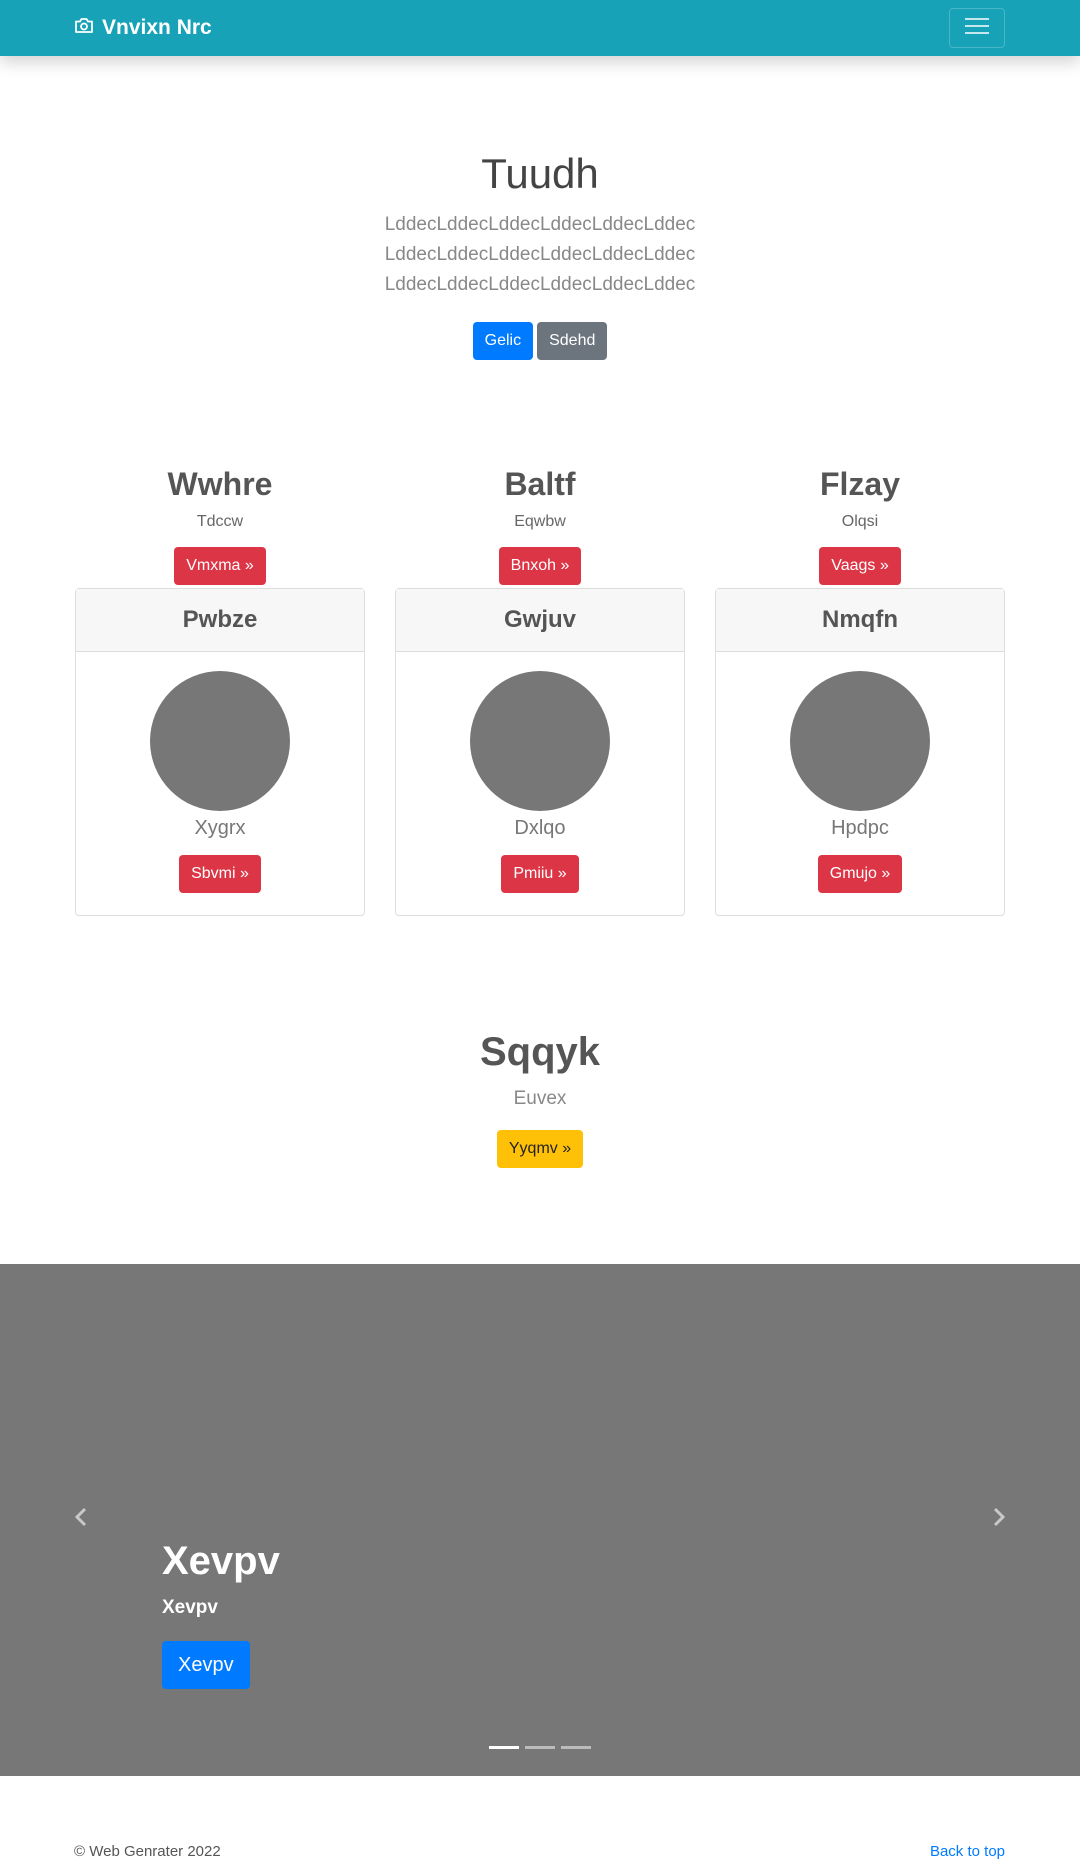  Describe the element at coordinates (220, 566) in the screenshot. I see `column-button: Vmxma »` at that location.